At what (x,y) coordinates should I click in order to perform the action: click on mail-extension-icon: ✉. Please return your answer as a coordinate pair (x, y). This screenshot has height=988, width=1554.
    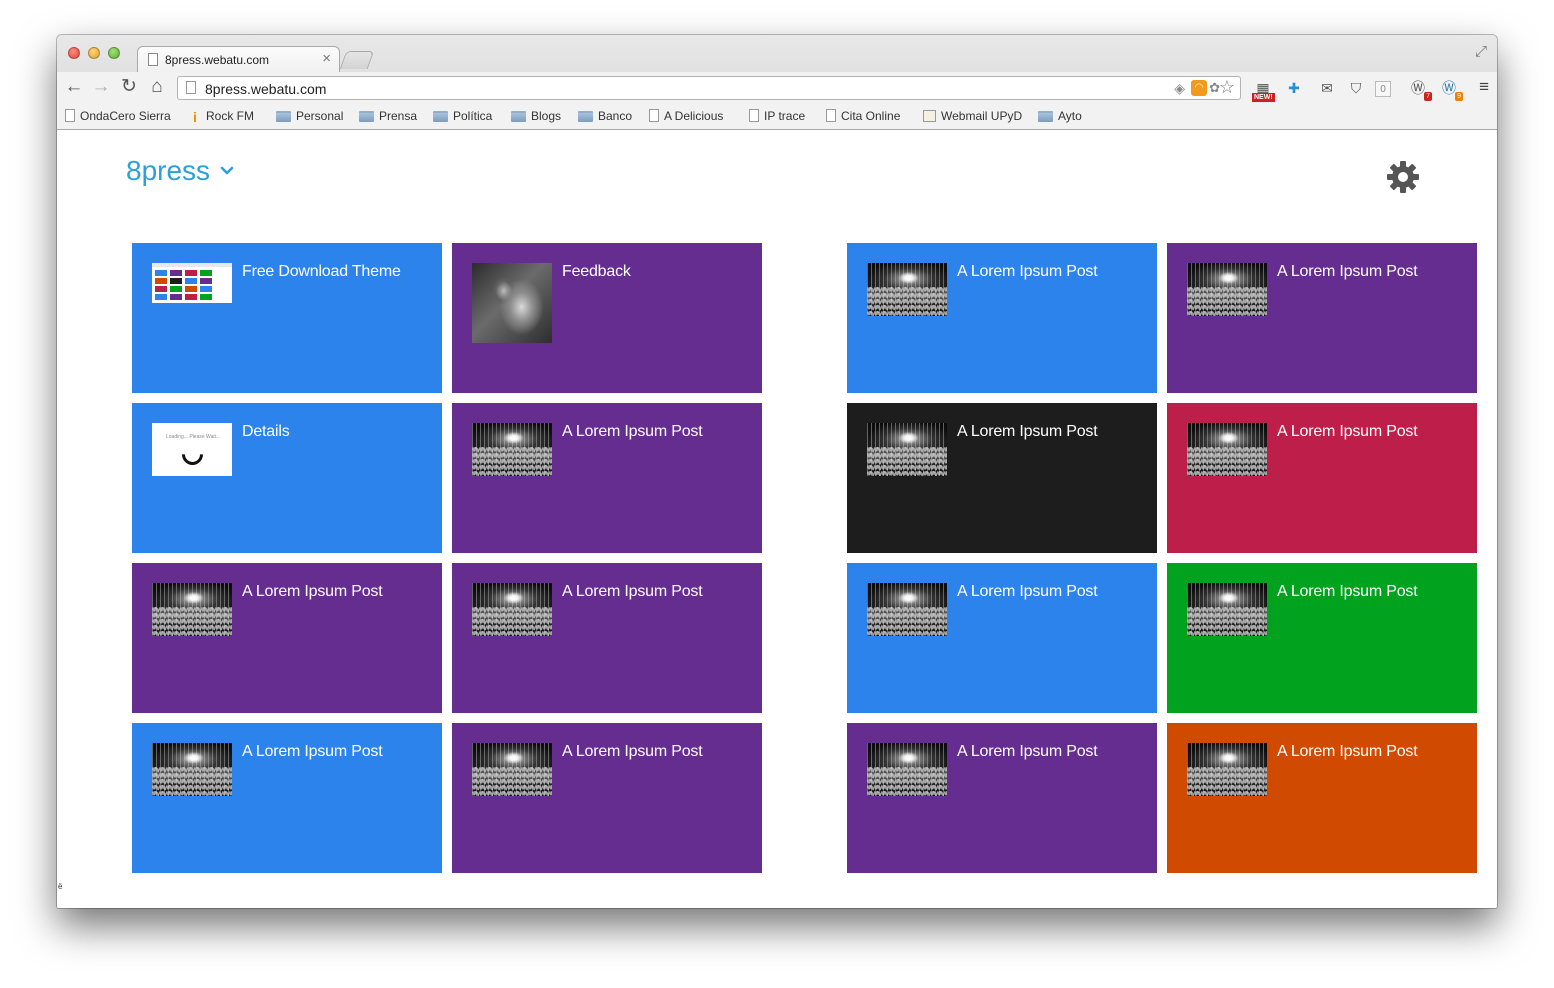
    Looking at the image, I should click on (1327, 88).